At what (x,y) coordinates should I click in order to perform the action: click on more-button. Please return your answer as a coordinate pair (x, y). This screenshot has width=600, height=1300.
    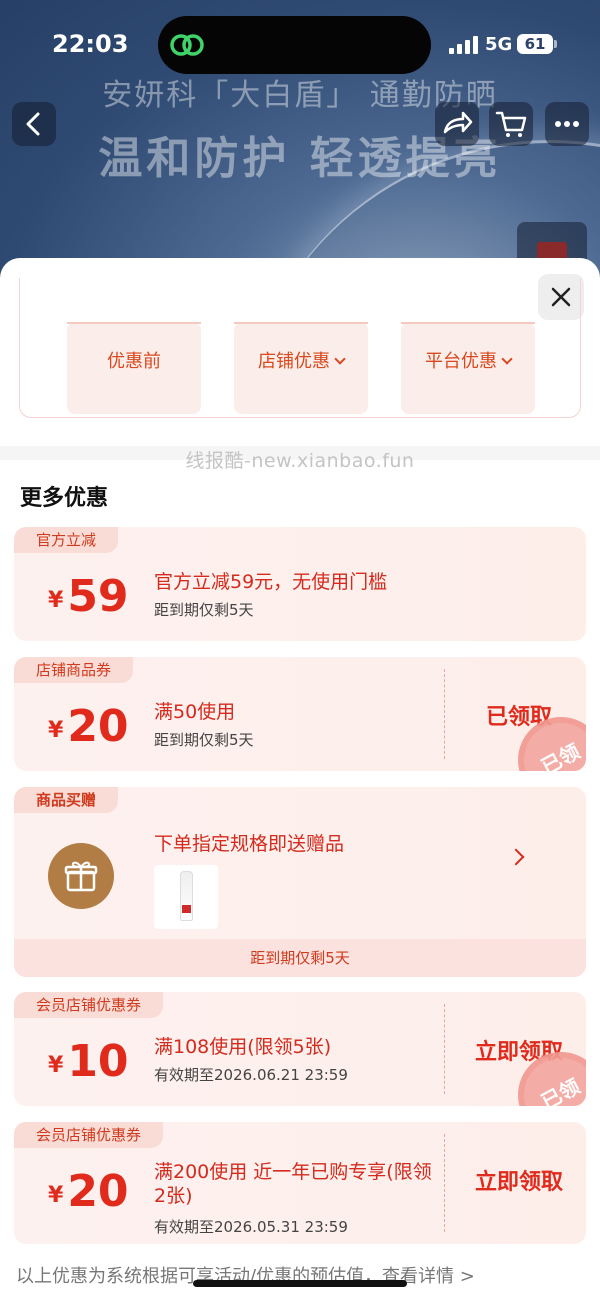
    Looking at the image, I should click on (567, 124).